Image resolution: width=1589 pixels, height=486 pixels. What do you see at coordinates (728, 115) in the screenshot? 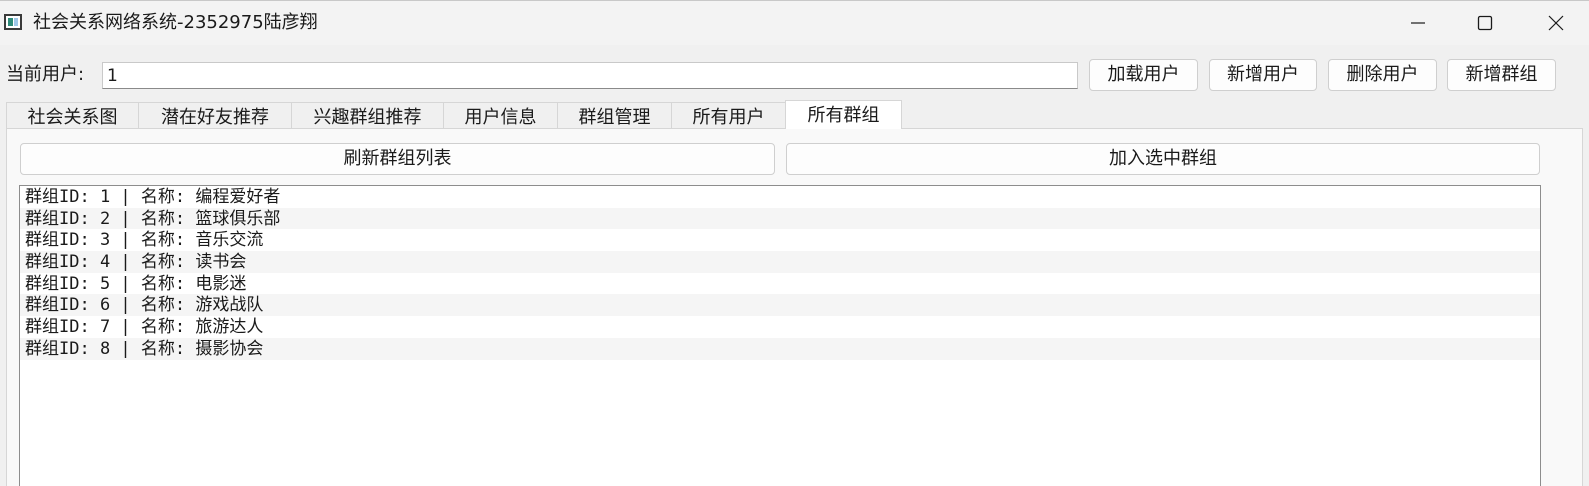
I see `tab-all-users: 所有用户` at bounding box center [728, 115].